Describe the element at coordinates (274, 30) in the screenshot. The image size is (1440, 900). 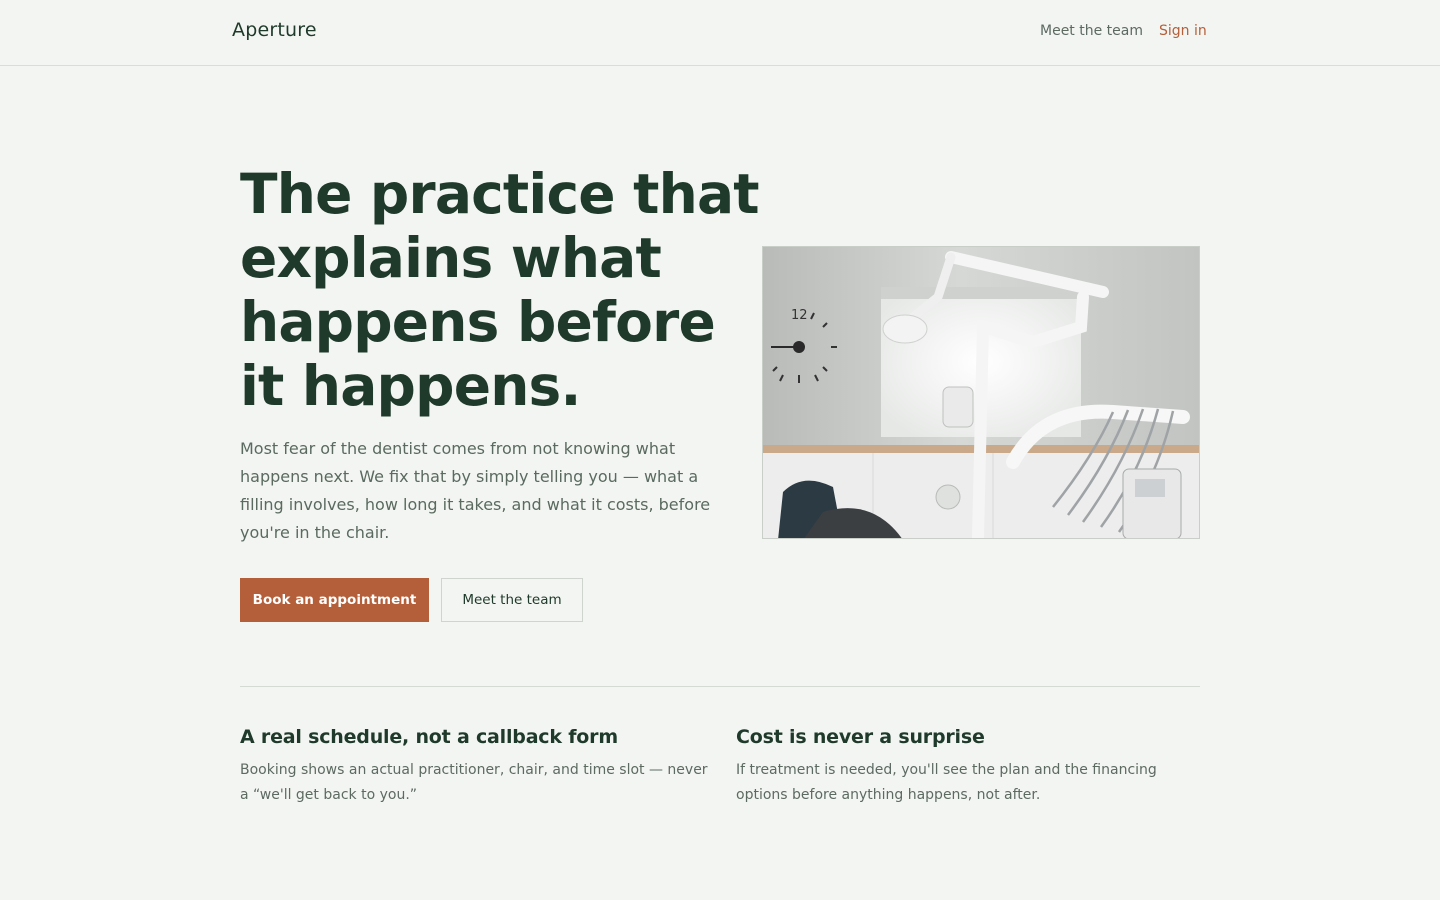
I see `brand-logo: Aperture` at that location.